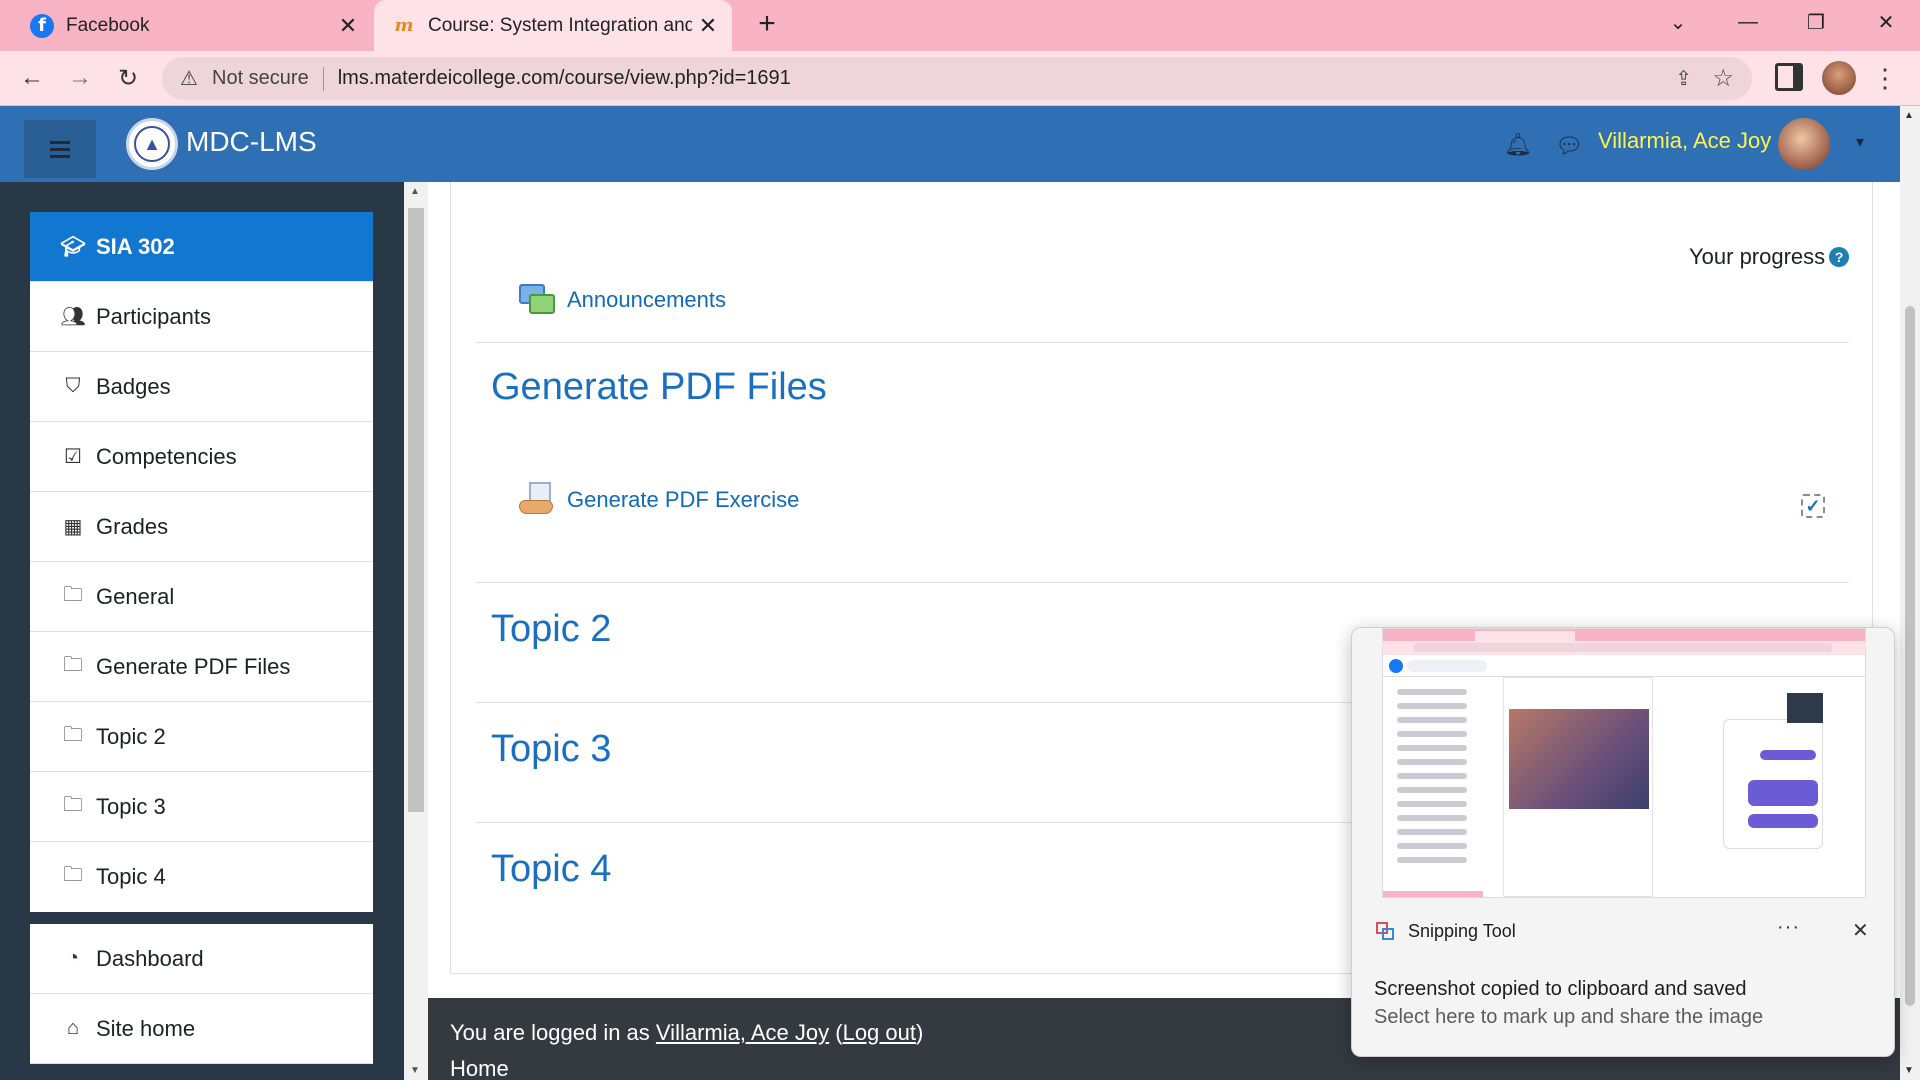 This screenshot has height=1080, width=1920. I want to click on screenshot-thumbnail, so click(1624, 763).